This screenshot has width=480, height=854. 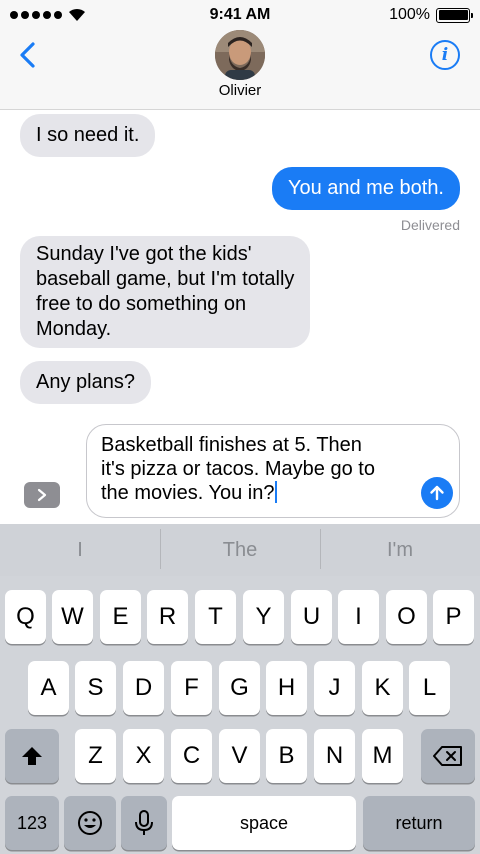 What do you see at coordinates (264, 823) in the screenshot?
I see `space-key: space` at bounding box center [264, 823].